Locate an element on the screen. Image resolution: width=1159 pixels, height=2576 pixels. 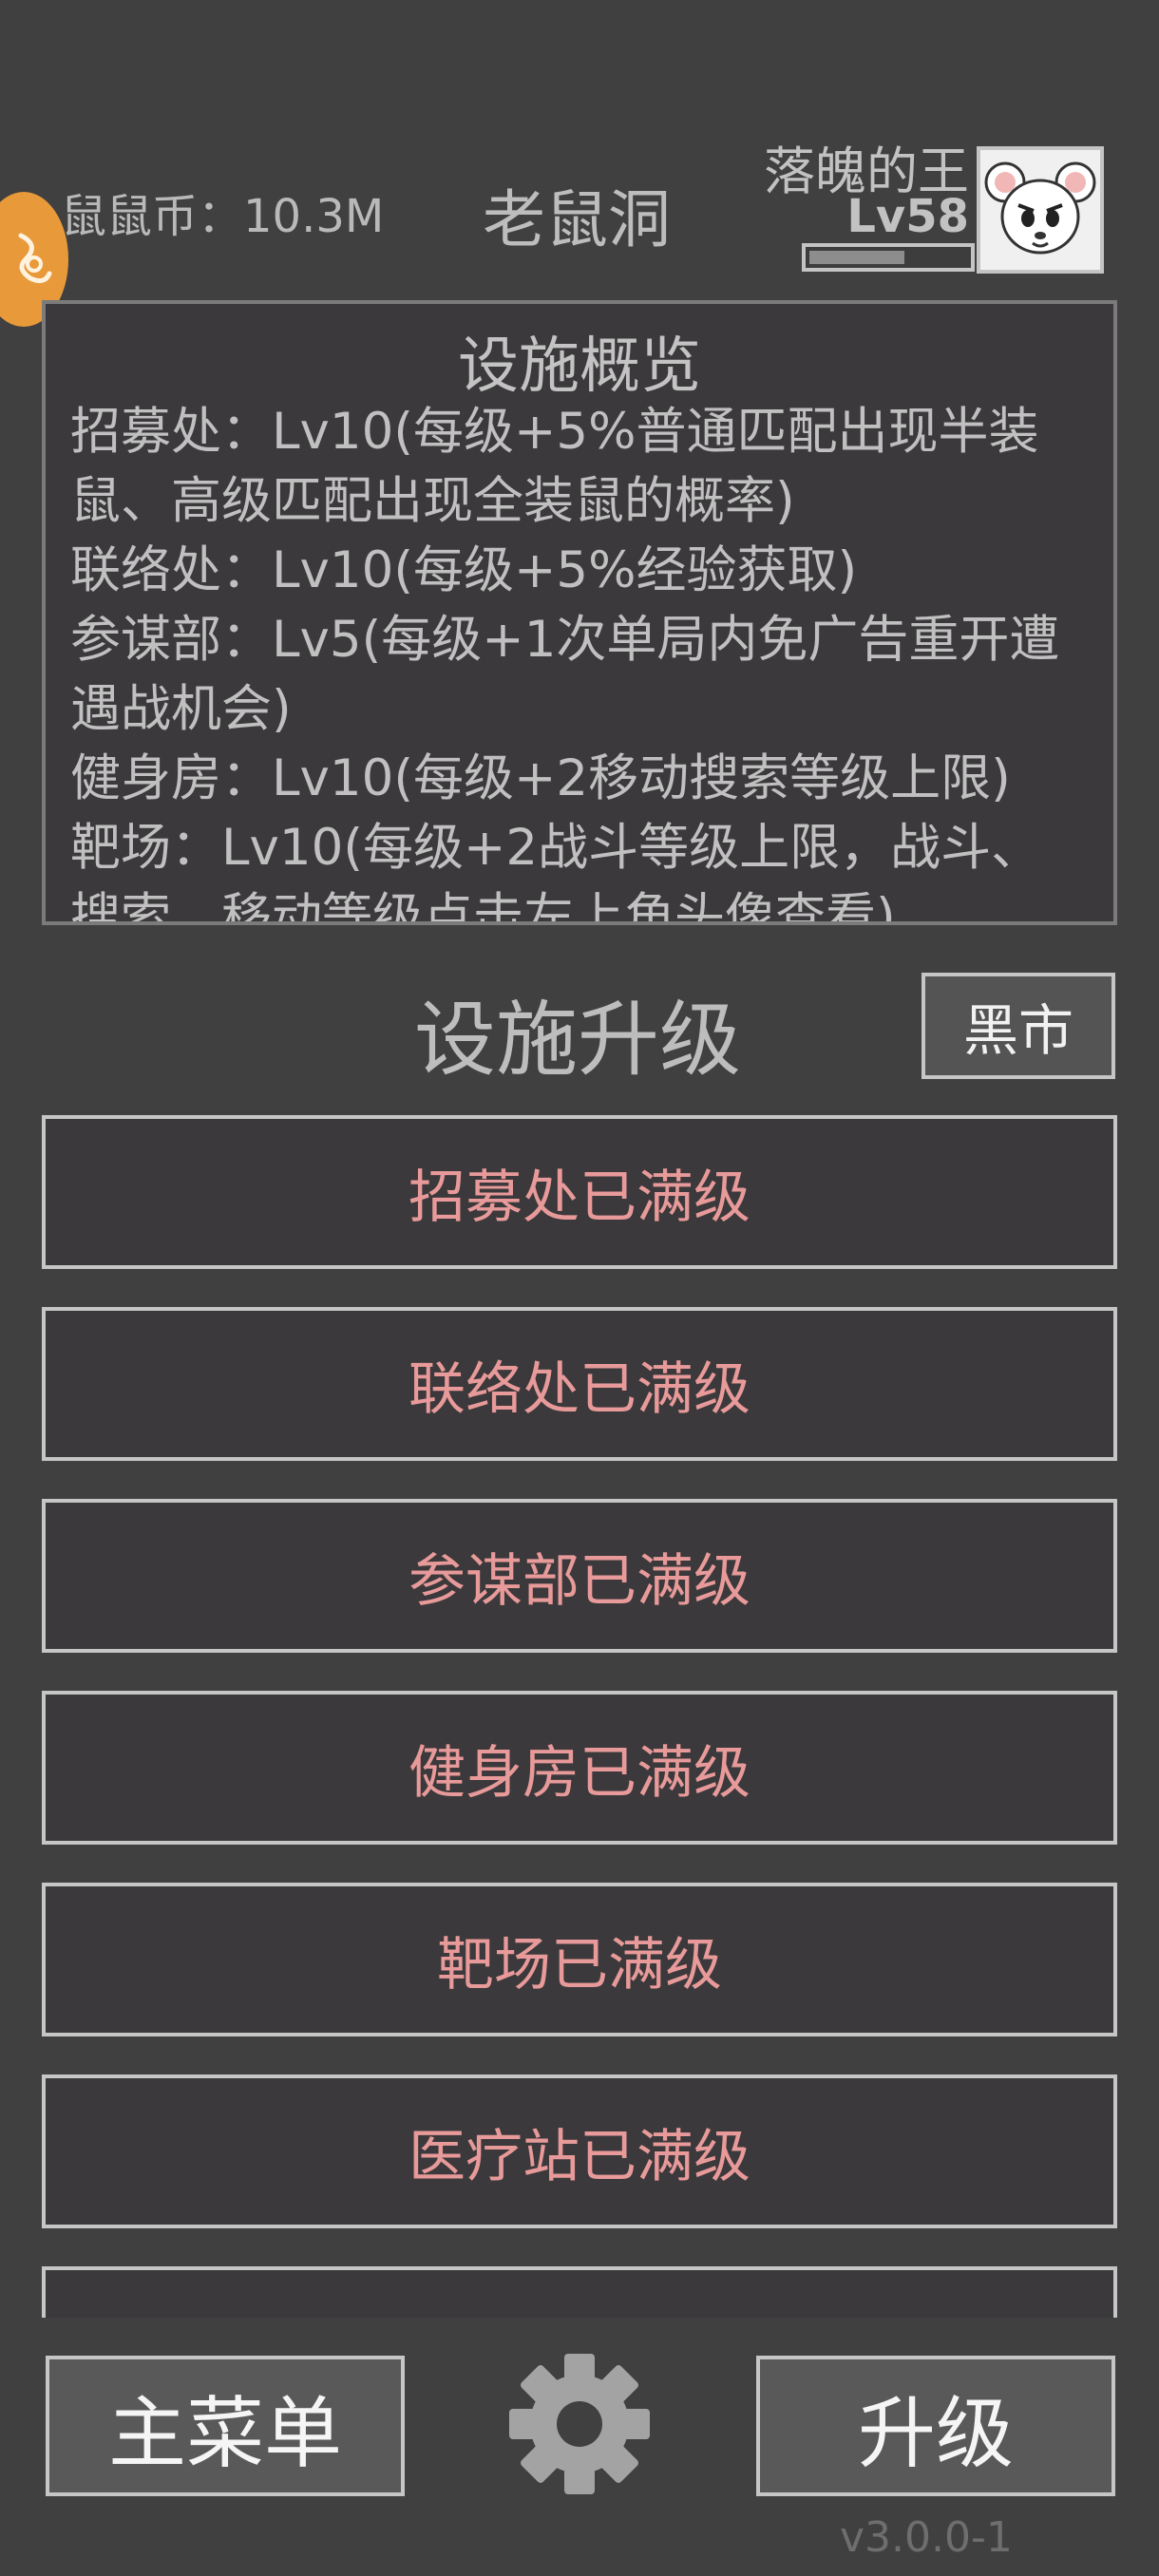
overview-line-recruit: 招募处：Lv10(每级+5%普通匹配出现半装鼠、高级匹配出现全装鼠的概率) is located at coordinates (554, 466).